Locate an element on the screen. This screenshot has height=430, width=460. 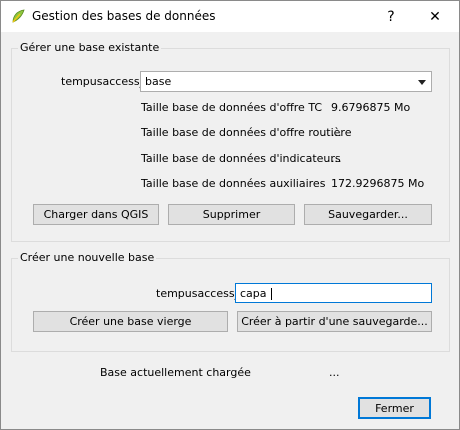
close-icon: ✕ is located at coordinates (435, 16).